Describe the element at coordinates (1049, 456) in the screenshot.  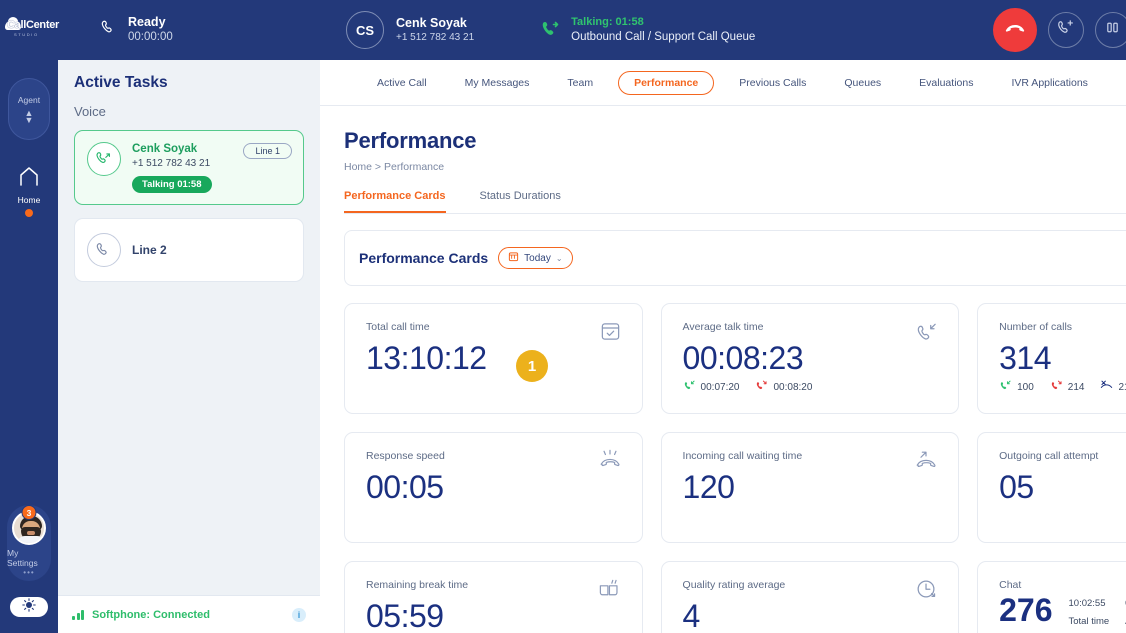
I see `card-label: Outgoing call attempt` at that location.